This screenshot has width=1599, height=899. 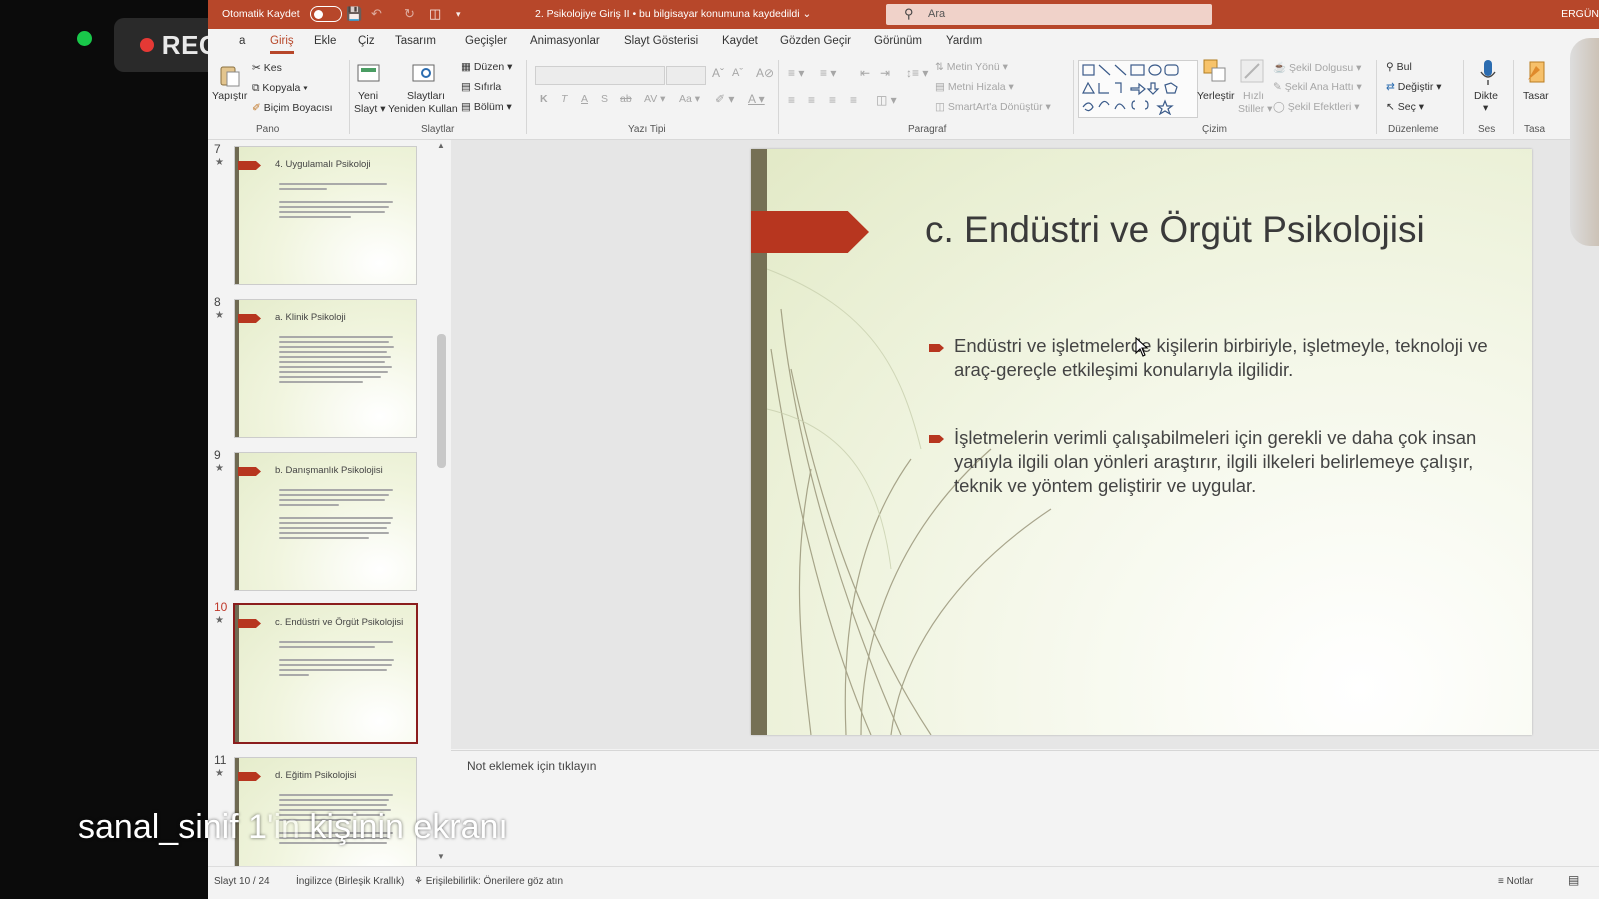 What do you see at coordinates (325, 673) in the screenshot?
I see `slide-thumbnail-selected: c. Endüstri ve Örgüt Psikolojisi` at bounding box center [325, 673].